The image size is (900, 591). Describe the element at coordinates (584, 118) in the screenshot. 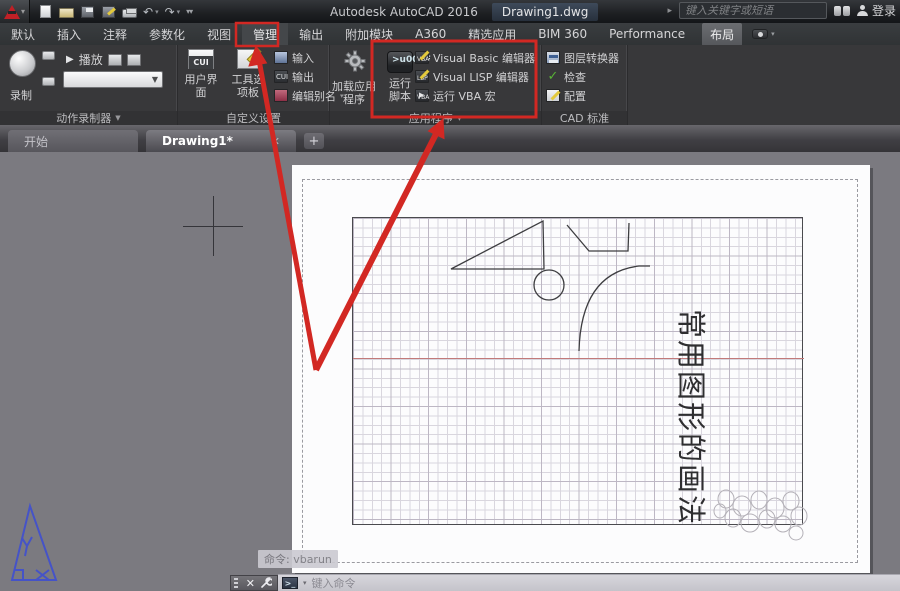

I see `panel-label-cad-standards: CAD 标准` at that location.